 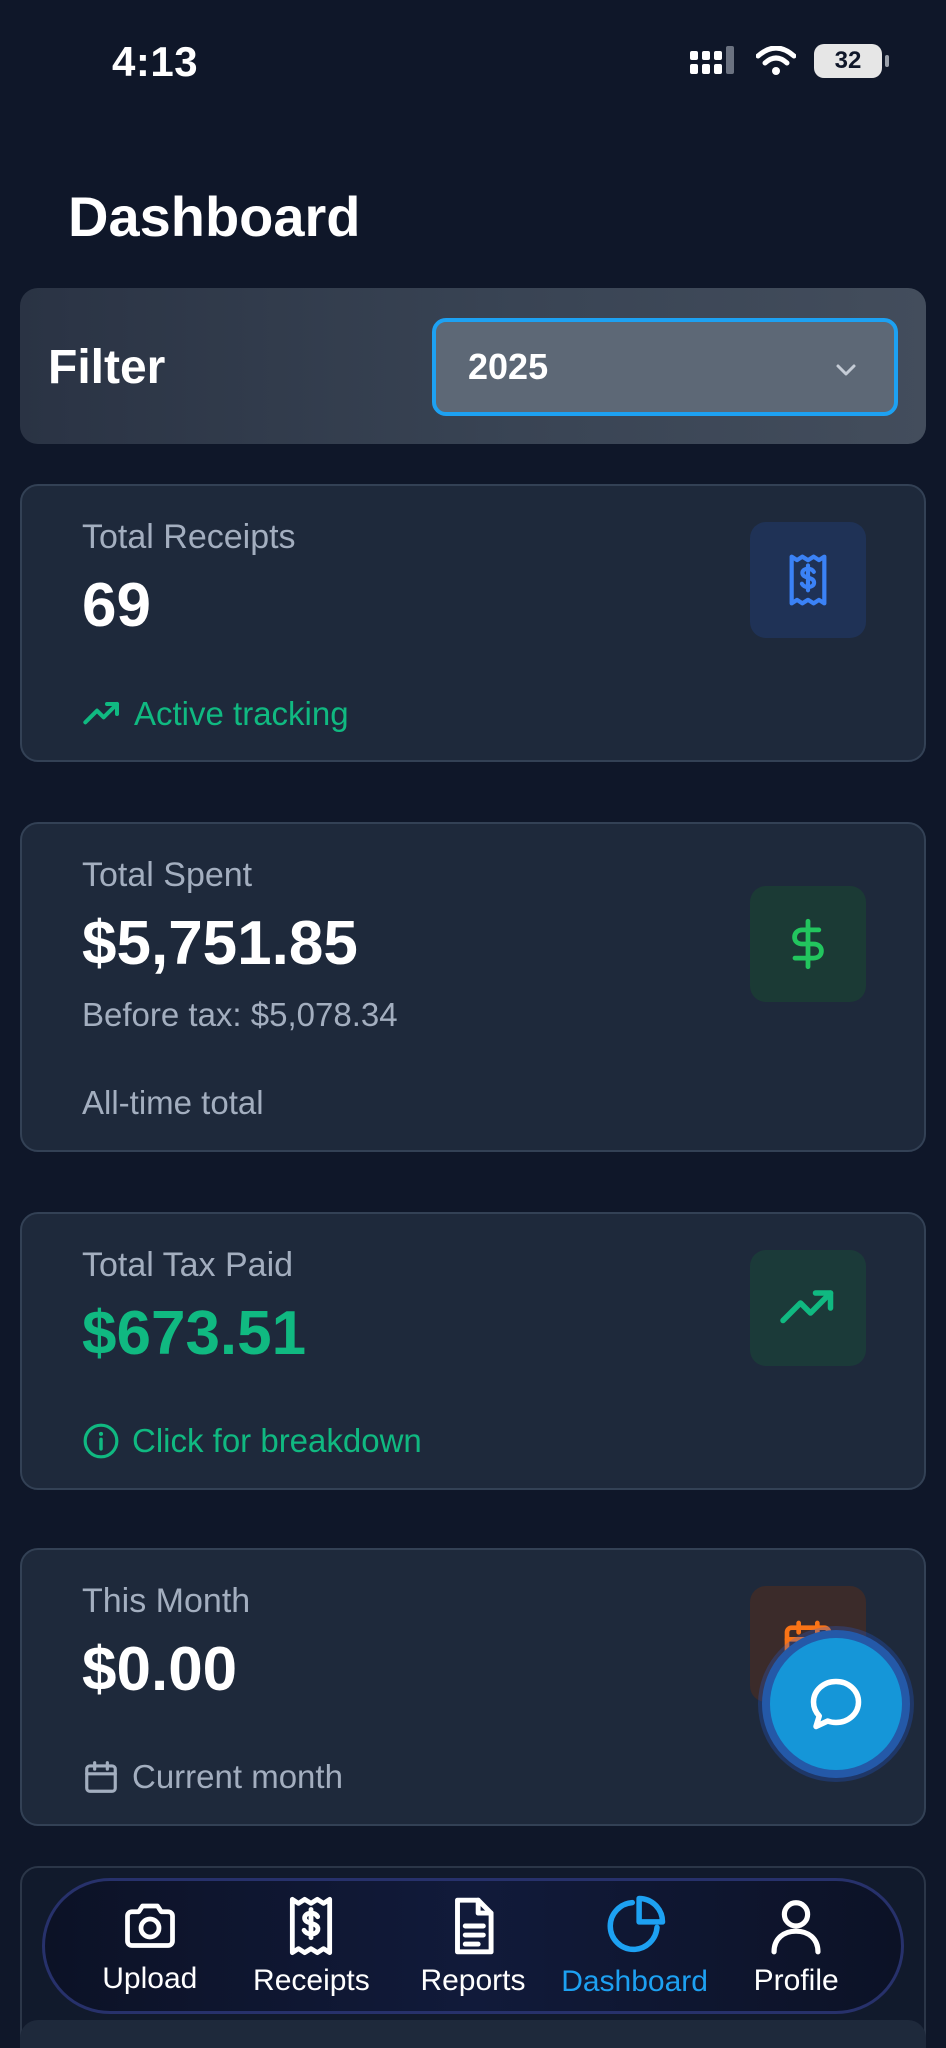 I want to click on dollar-icon-tile, so click(x=808, y=944).